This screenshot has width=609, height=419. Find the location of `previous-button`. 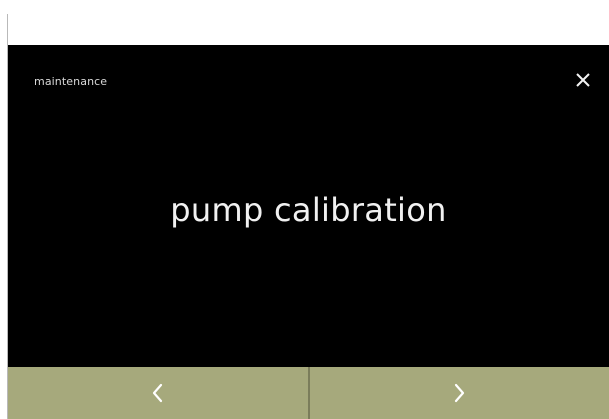

previous-button is located at coordinates (158, 393).